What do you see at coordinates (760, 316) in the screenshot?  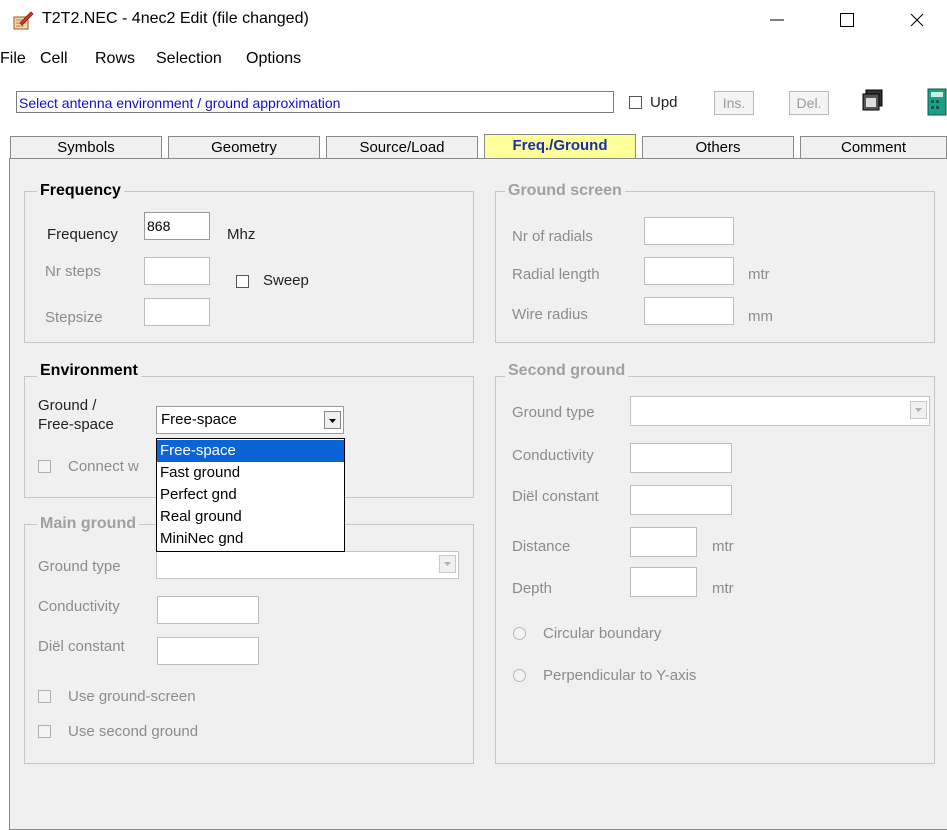 I see `wire-radius-unit: mm` at bounding box center [760, 316].